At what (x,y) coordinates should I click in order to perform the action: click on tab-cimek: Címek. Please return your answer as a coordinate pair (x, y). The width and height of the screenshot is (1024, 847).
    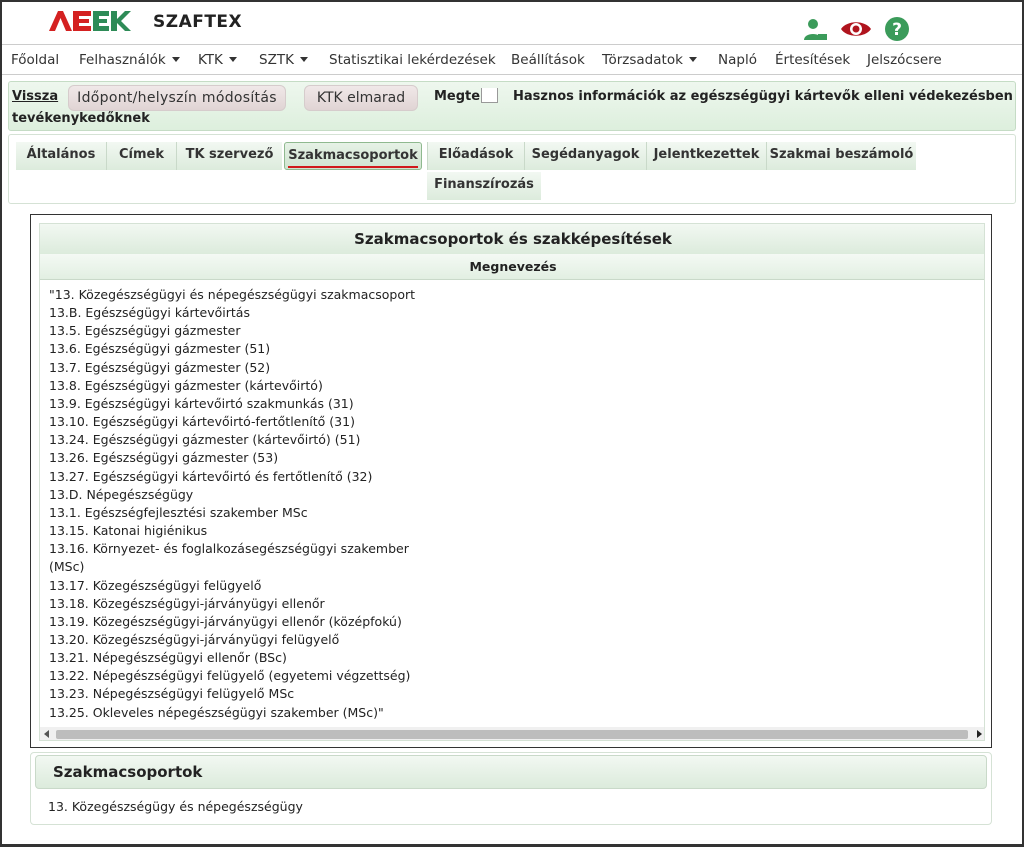
    Looking at the image, I should click on (141, 156).